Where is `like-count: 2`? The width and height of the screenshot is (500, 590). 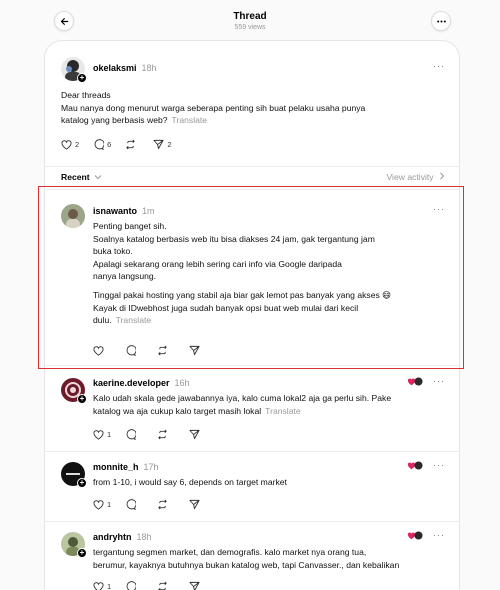
like-count: 2 is located at coordinates (77, 144).